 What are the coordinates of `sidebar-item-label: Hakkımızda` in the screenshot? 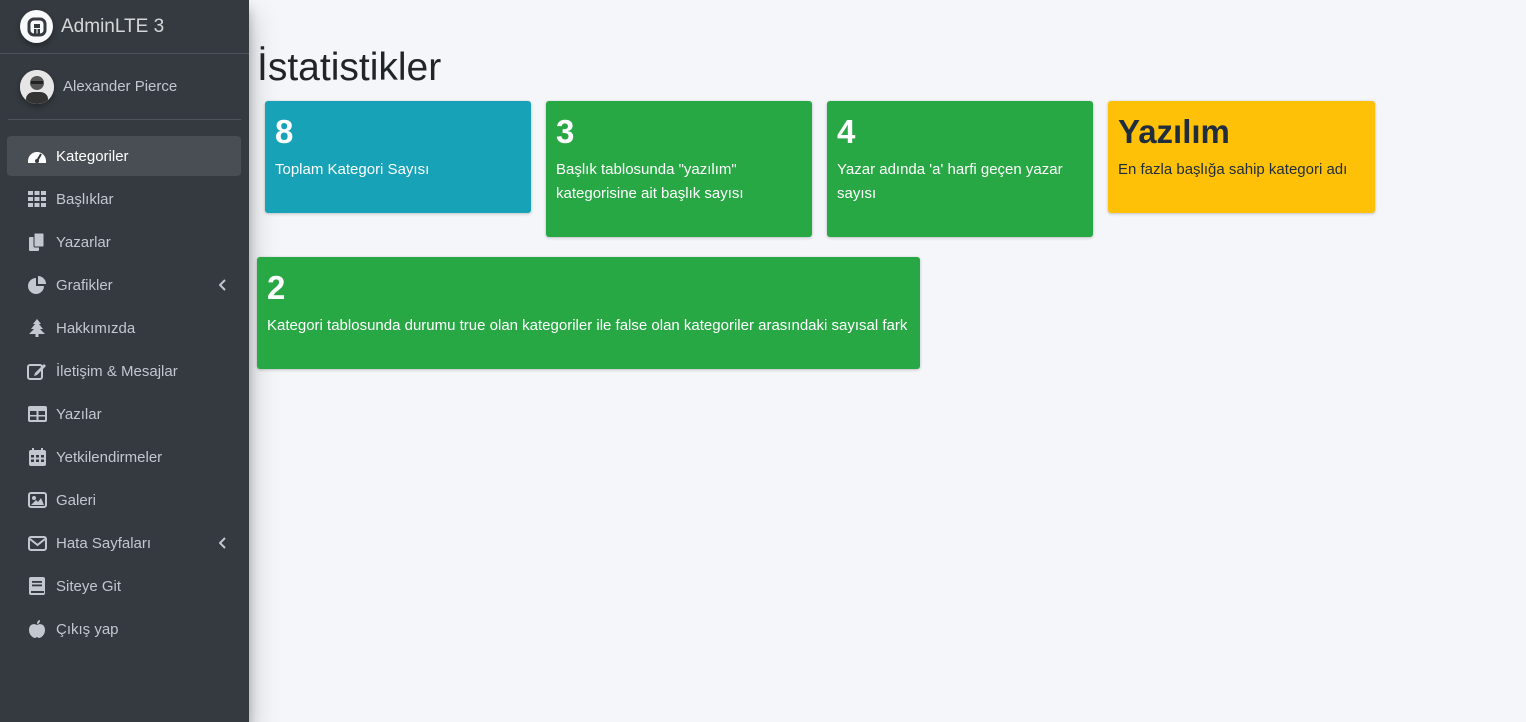 It's located at (96, 328).